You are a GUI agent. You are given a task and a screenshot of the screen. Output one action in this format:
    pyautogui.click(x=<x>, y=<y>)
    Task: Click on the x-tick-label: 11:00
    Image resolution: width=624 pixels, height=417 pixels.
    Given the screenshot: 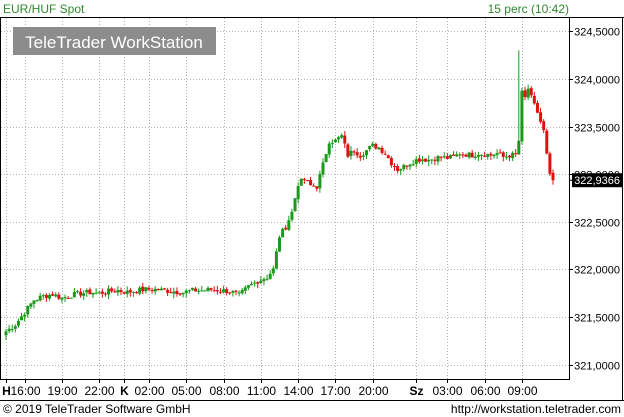 What is the action you would take?
    pyautogui.click(x=261, y=391)
    